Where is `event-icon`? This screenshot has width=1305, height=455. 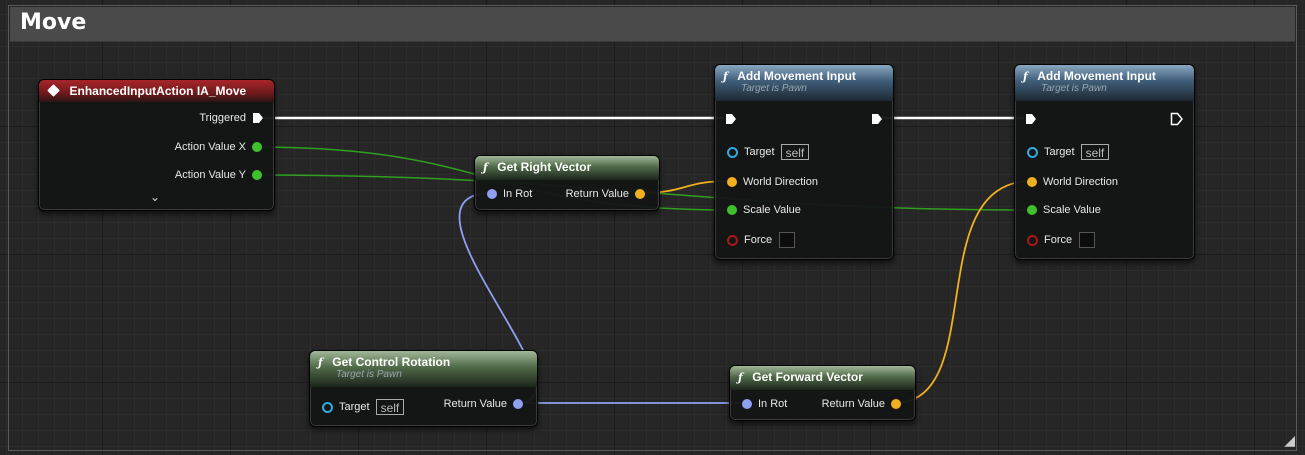
event-icon is located at coordinates (53, 90).